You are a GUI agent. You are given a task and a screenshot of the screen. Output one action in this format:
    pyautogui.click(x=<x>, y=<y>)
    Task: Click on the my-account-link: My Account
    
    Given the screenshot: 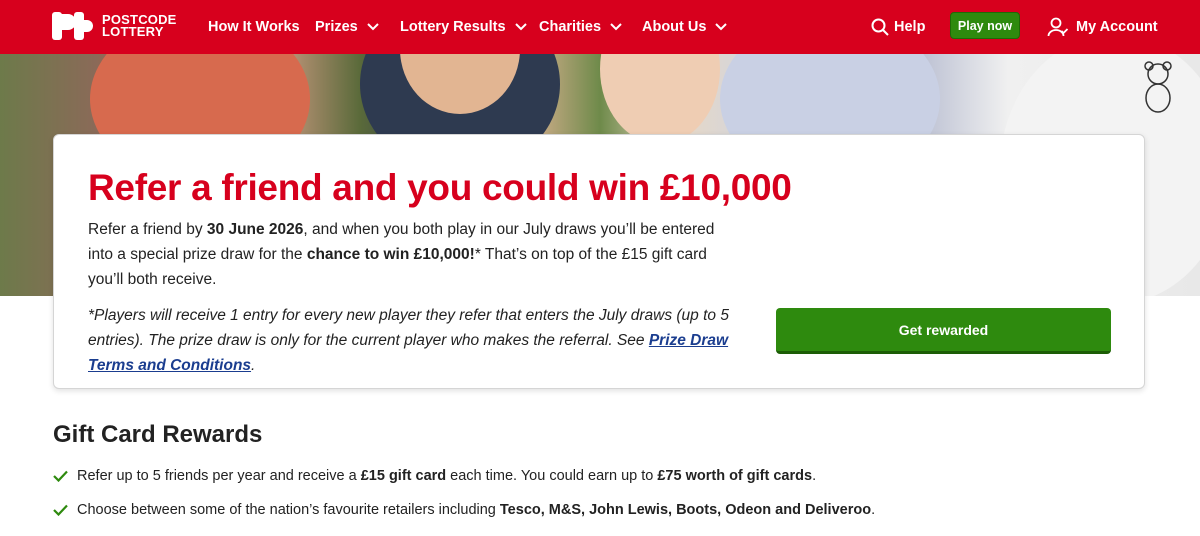 What is the action you would take?
    pyautogui.click(x=1102, y=27)
    